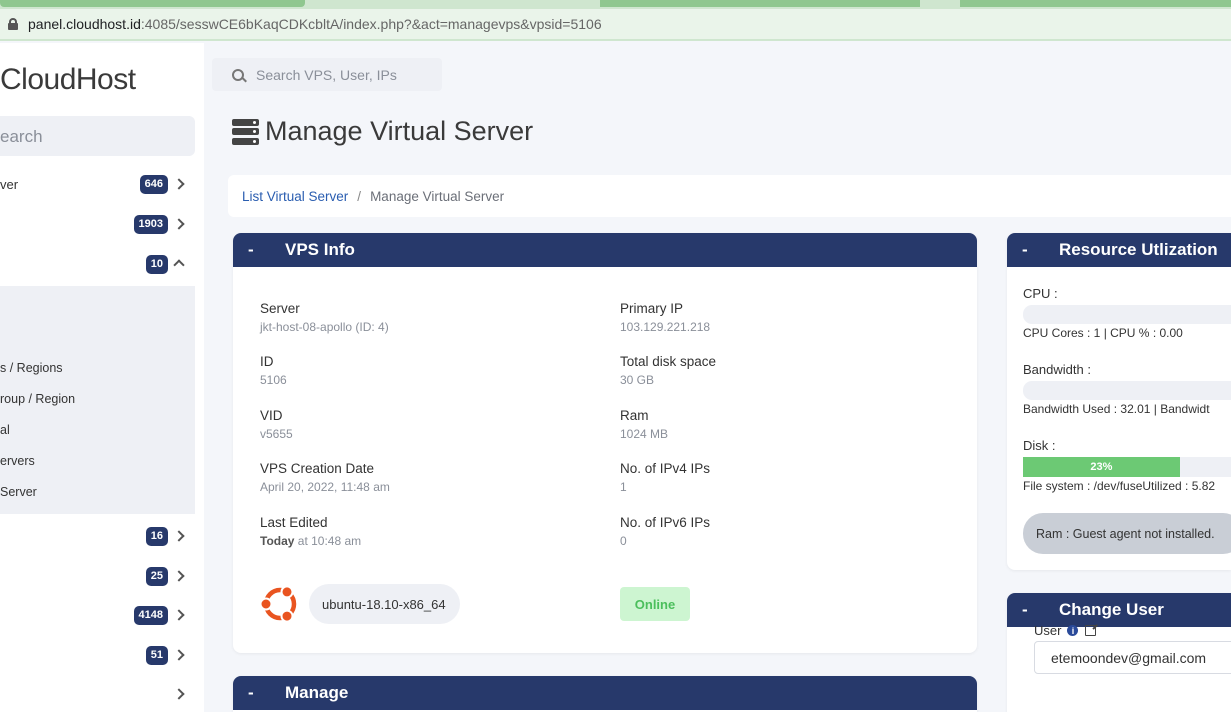 This screenshot has height=712, width=1231. I want to click on sidebar-item: 51, so click(97, 655).